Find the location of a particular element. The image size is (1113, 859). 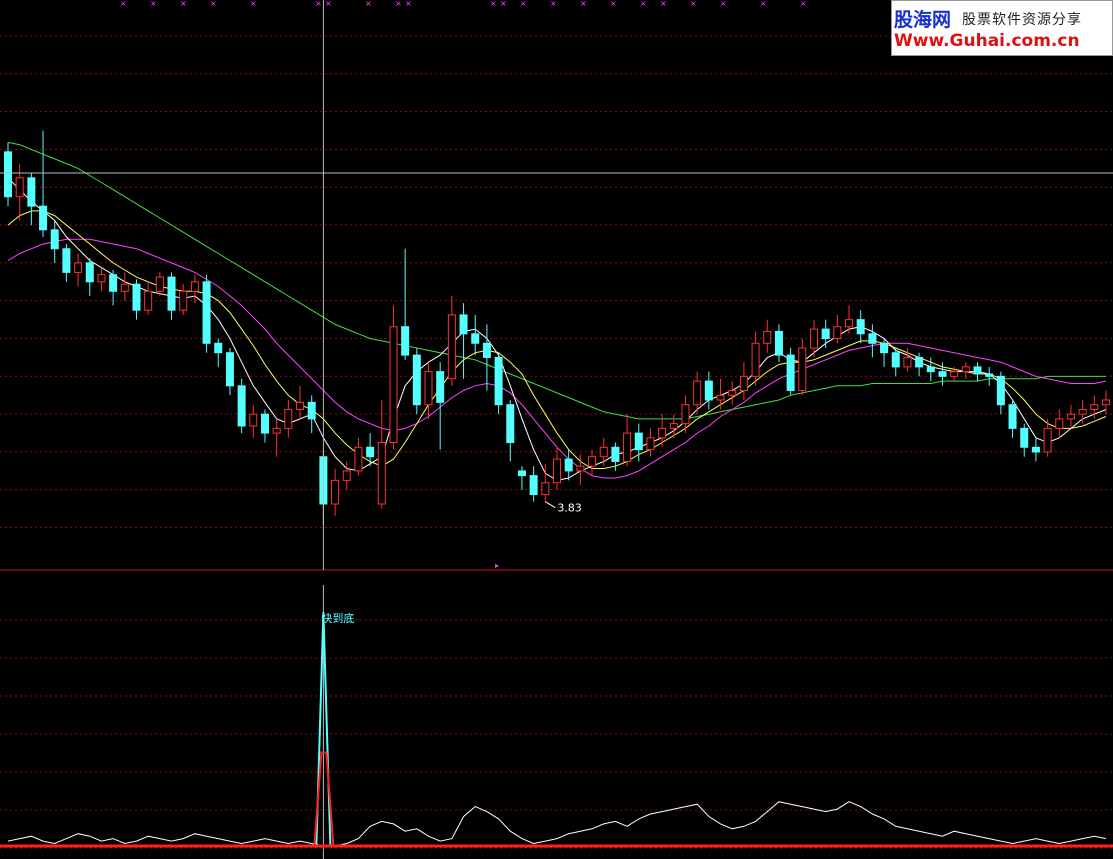

watermark-site-name: 股海网 is located at coordinates (923, 20).